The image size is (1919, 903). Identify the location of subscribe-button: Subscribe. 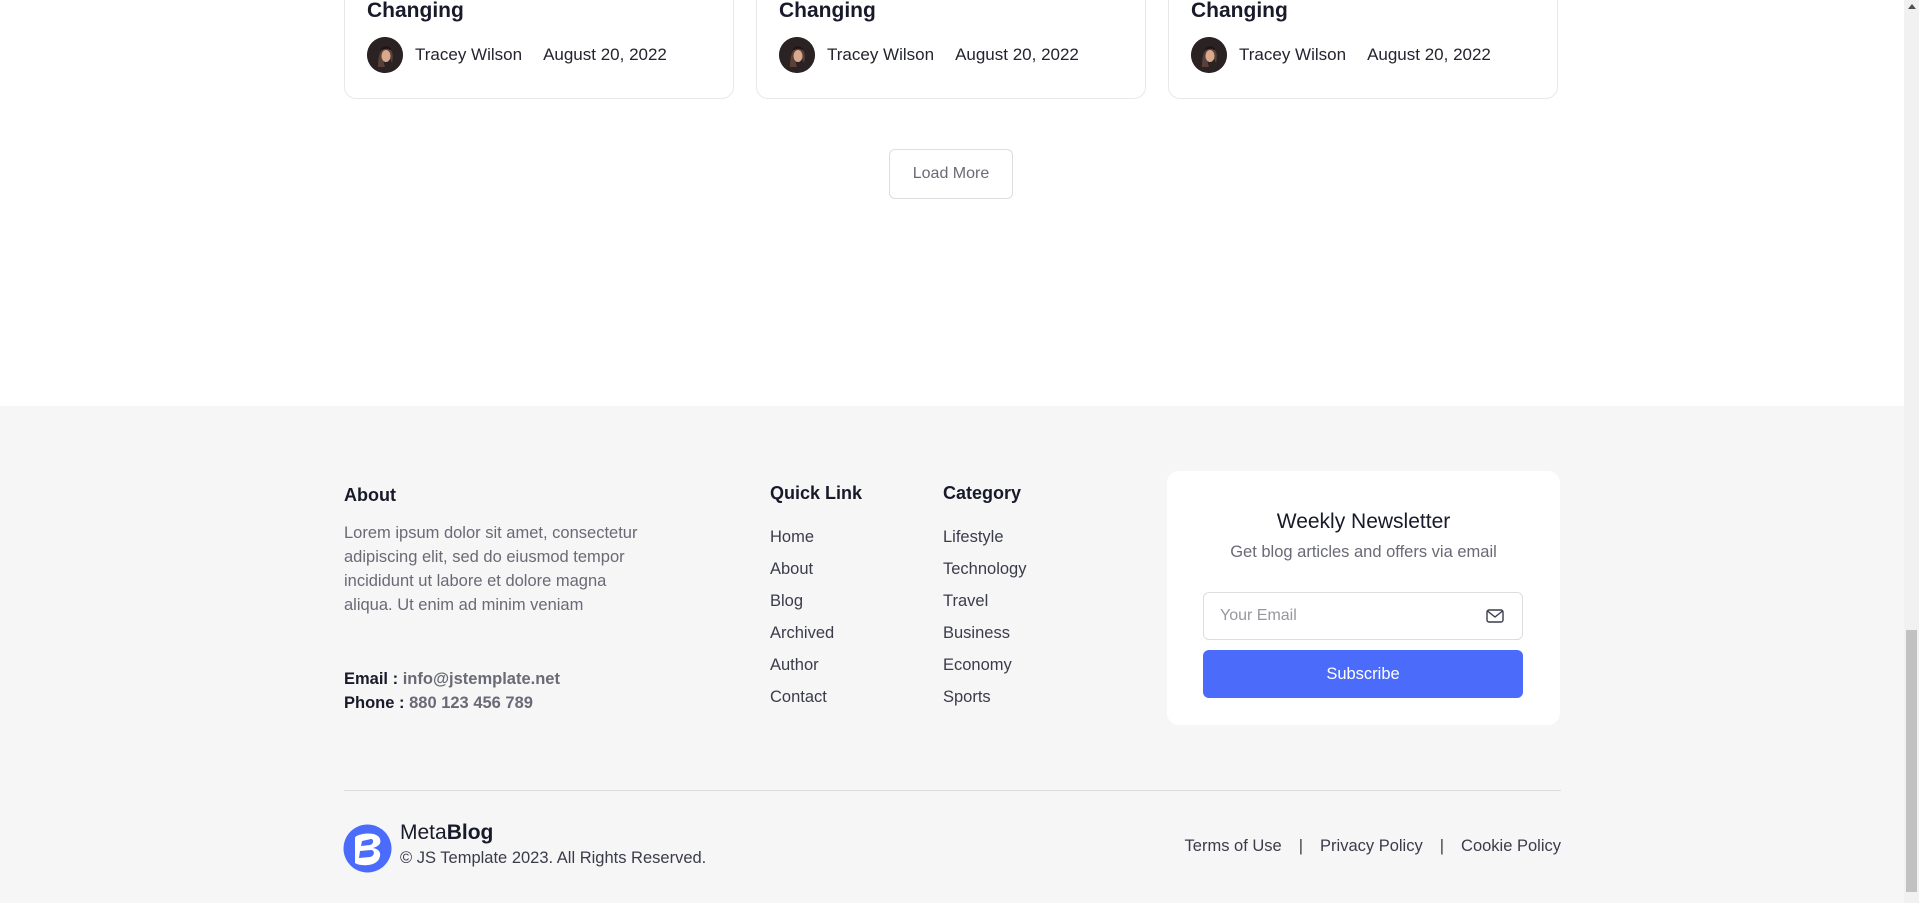
(1363, 674).